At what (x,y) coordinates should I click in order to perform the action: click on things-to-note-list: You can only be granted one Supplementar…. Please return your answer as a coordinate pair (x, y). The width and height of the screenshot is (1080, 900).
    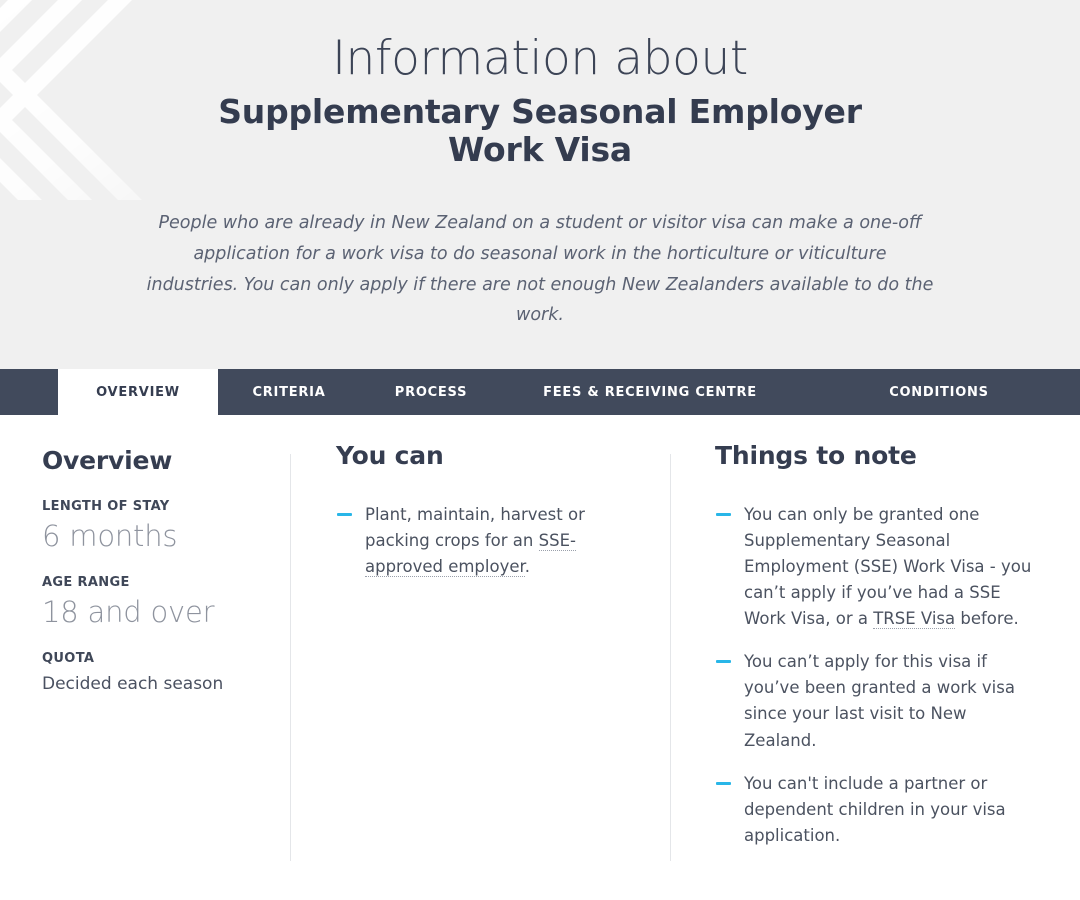
    Looking at the image, I should click on (877, 675).